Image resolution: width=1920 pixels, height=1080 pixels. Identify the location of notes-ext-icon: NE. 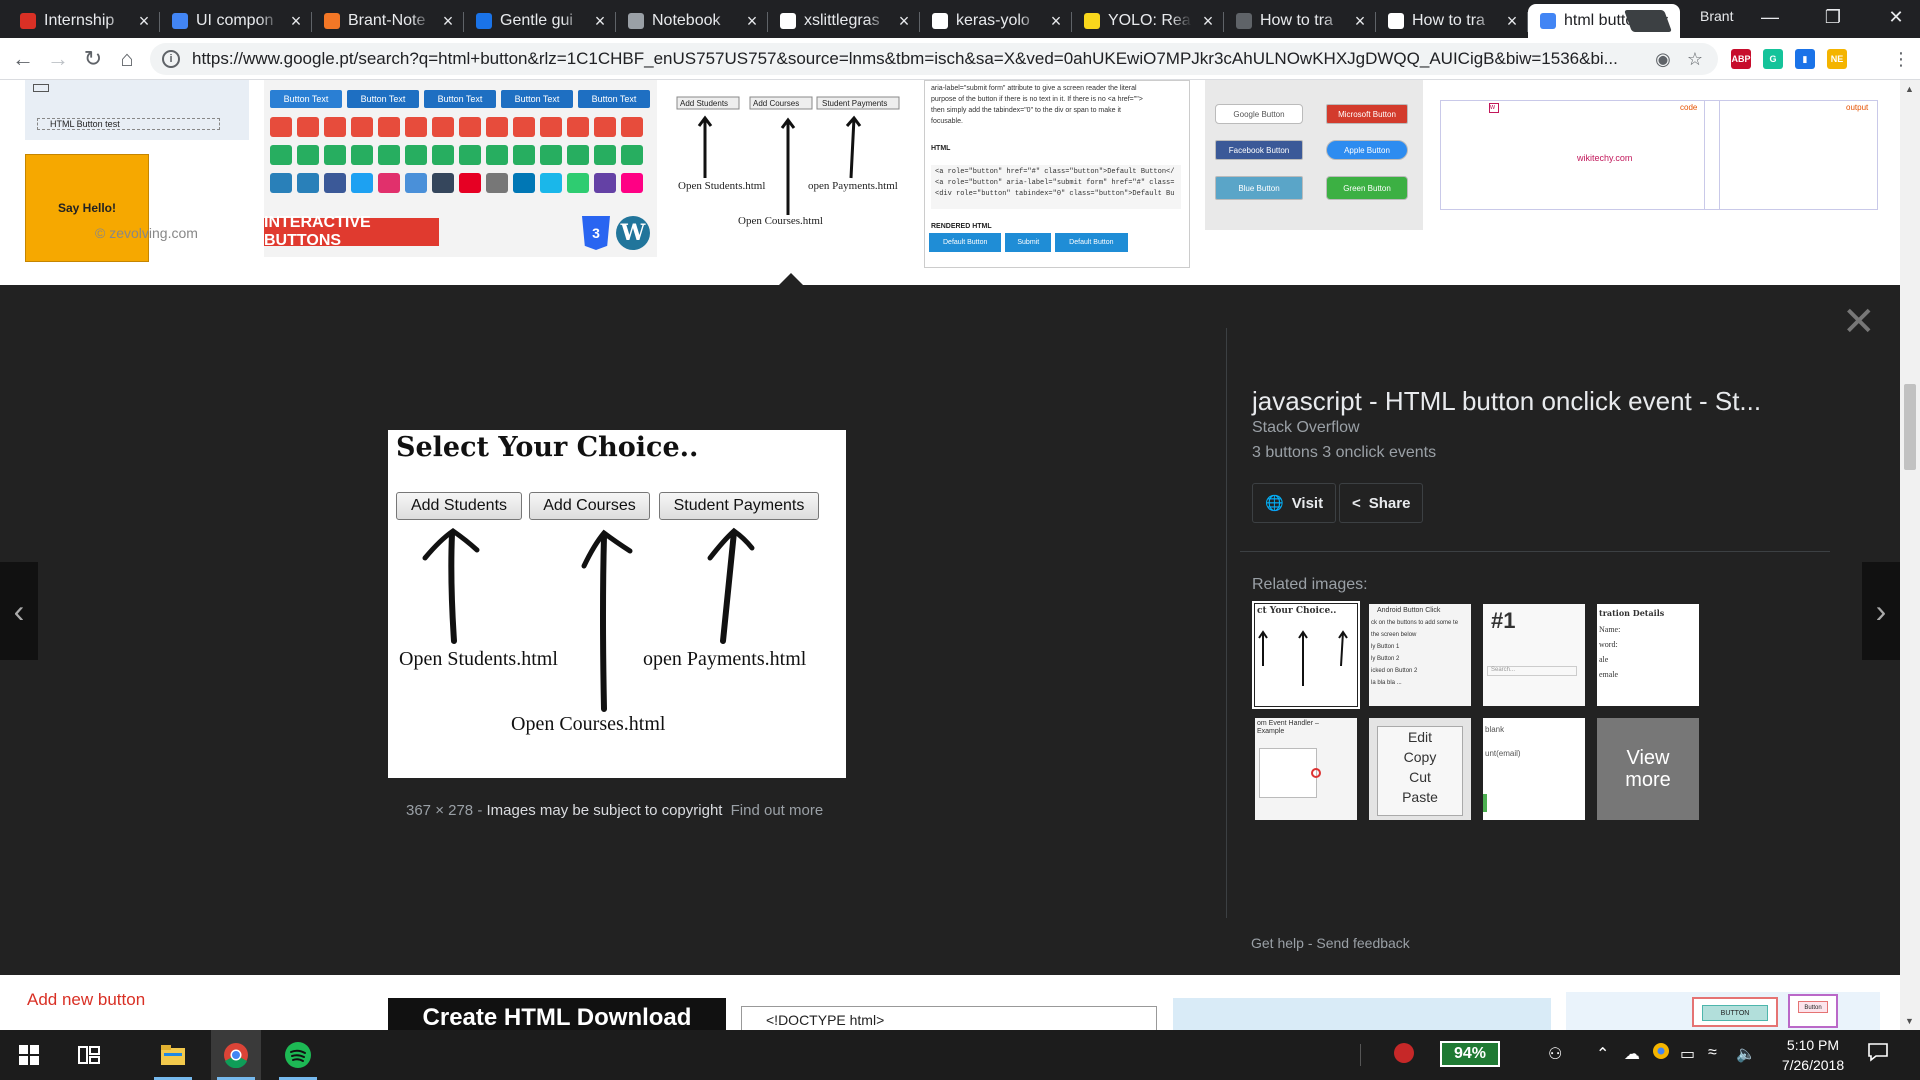
(1837, 59).